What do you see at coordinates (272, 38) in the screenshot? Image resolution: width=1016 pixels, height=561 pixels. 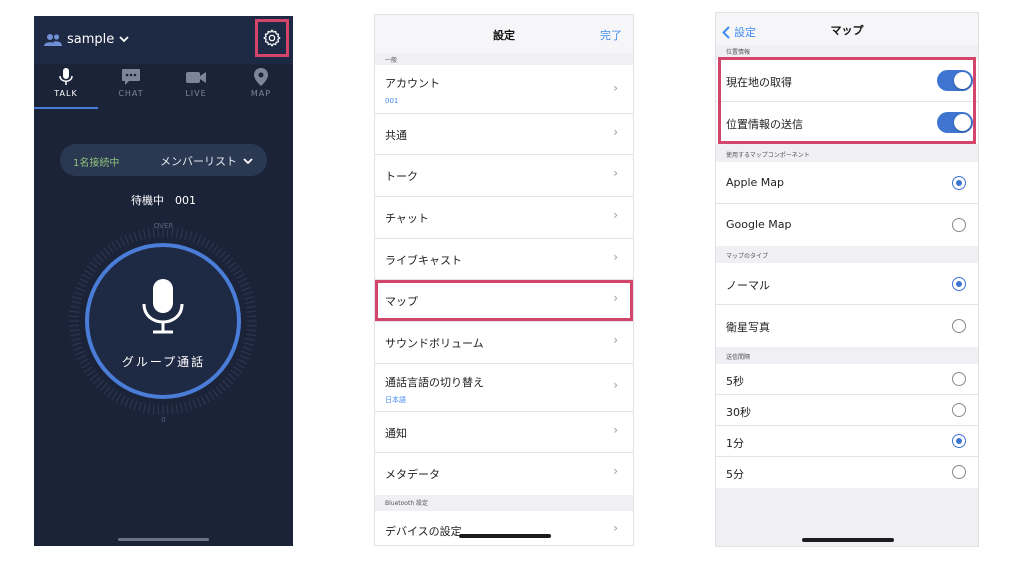 I see `settings-button` at bounding box center [272, 38].